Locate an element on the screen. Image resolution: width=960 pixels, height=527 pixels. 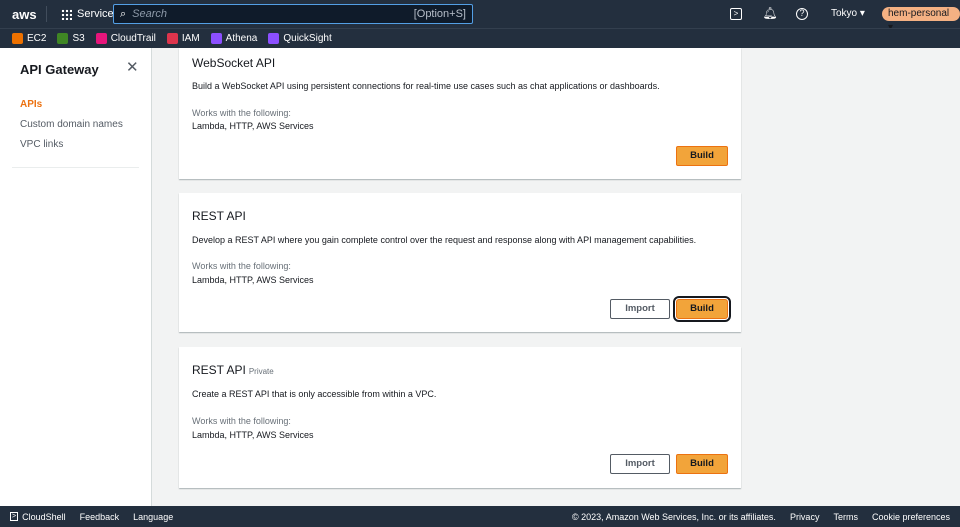
search-placeholder: Search is located at coordinates (150, 14).